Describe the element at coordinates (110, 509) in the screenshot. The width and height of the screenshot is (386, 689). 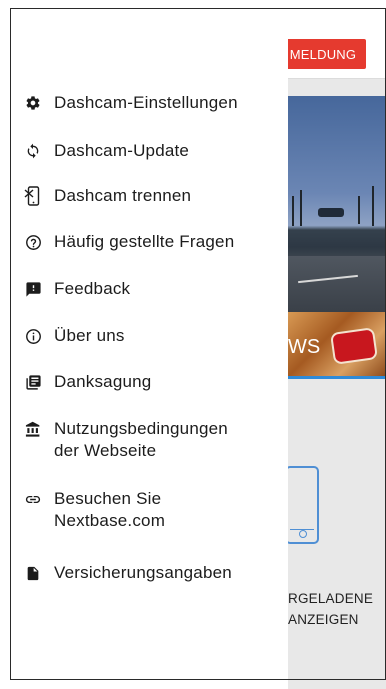
I see `menu-item-label: Besuchen Sie Nextbase.com` at that location.